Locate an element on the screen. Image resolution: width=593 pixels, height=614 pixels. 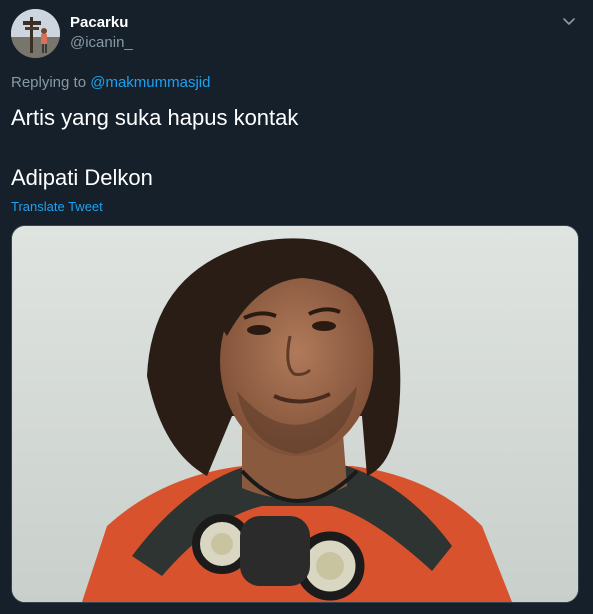
user-handle: @icanin_ is located at coordinates (101, 43).